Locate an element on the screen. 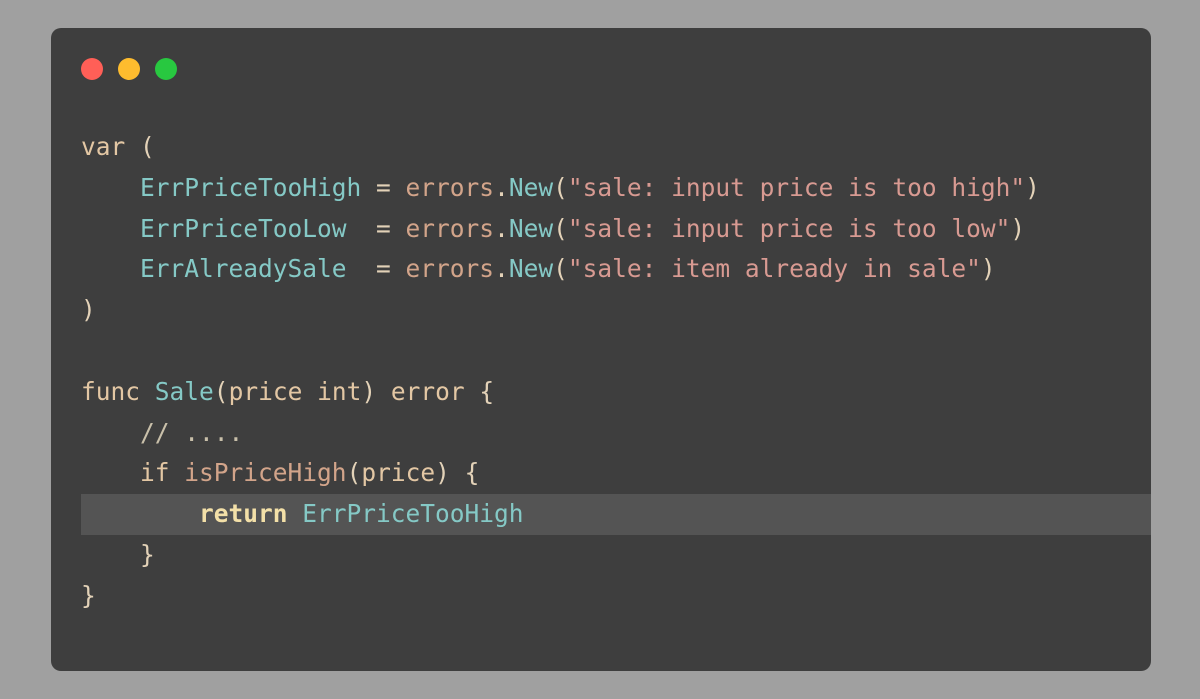  keyword: return is located at coordinates (243, 514).